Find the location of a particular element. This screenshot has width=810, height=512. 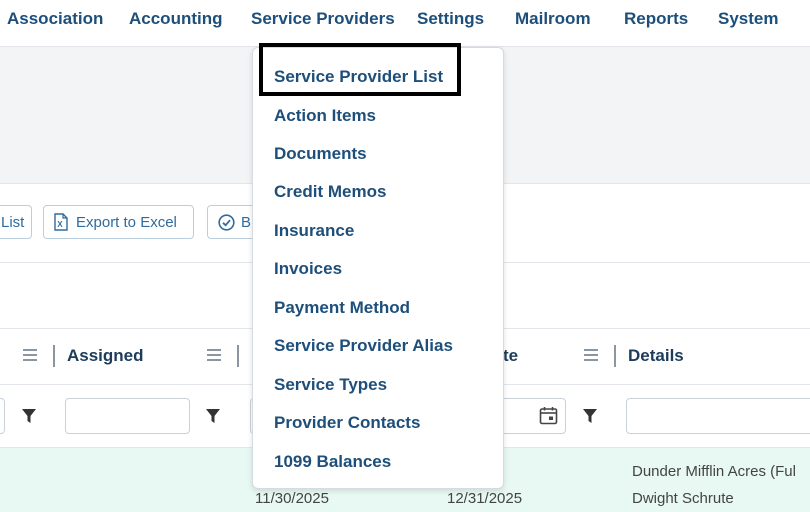

menu-item-documents: Documents is located at coordinates (320, 154).